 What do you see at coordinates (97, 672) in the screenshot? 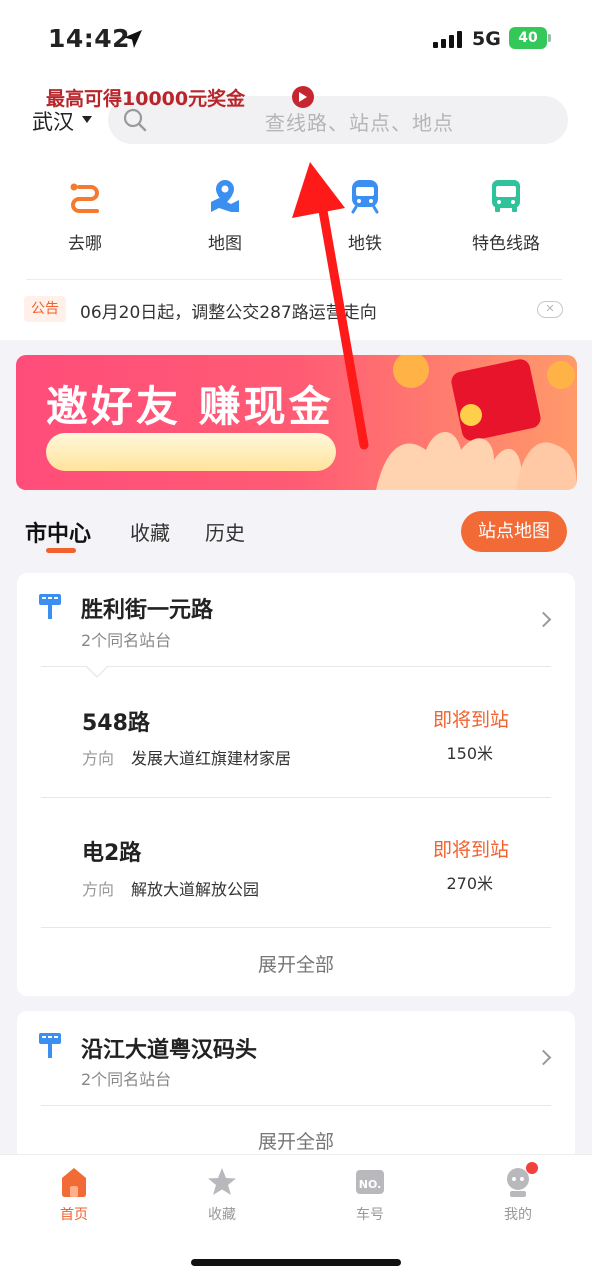
I see `pointer-notch` at bounding box center [97, 672].